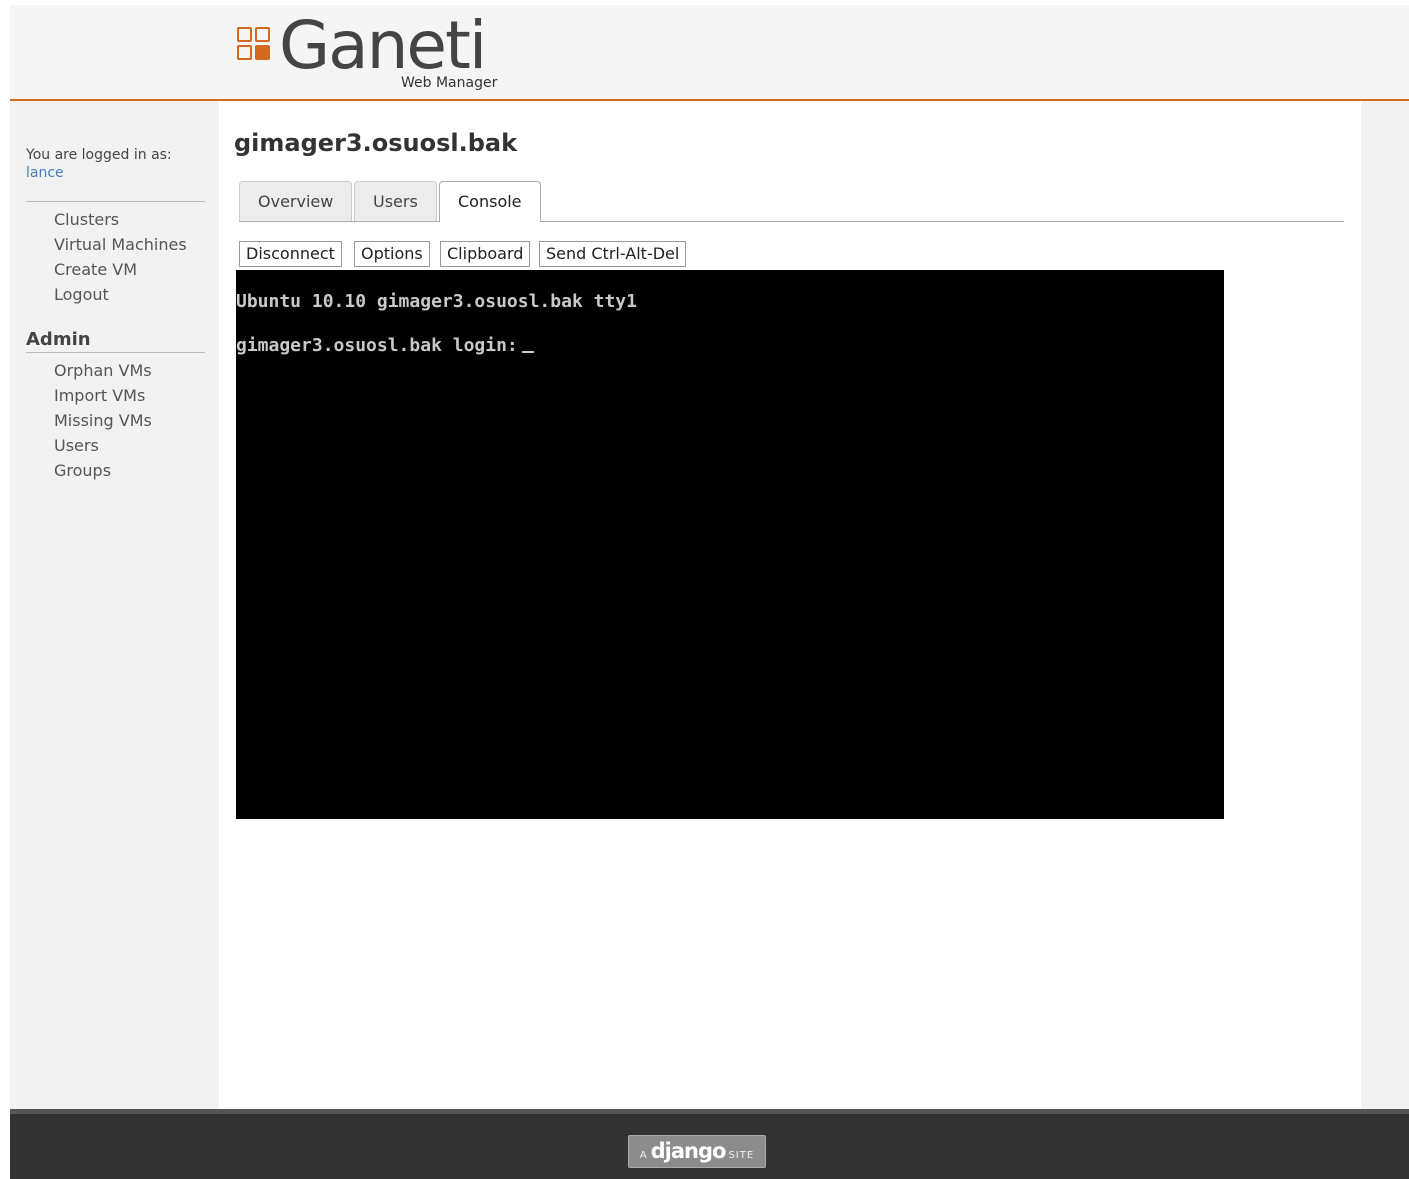  Describe the element at coordinates (791, 201) in the screenshot. I see `tab-bar: Overview Users Console` at that location.